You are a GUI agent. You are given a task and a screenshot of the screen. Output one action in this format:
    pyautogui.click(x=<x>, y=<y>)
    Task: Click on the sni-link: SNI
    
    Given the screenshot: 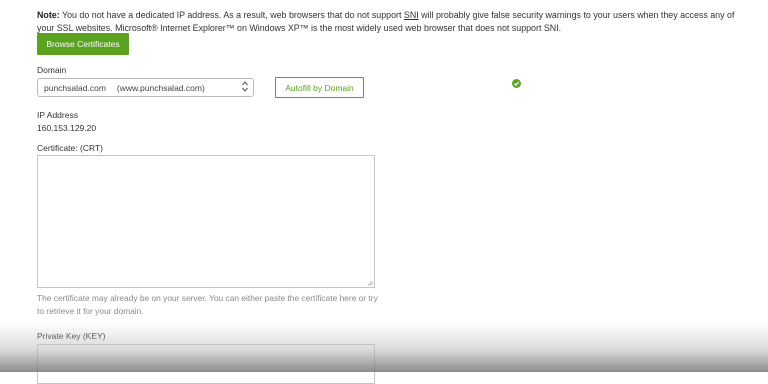 What is the action you would take?
    pyautogui.click(x=411, y=15)
    